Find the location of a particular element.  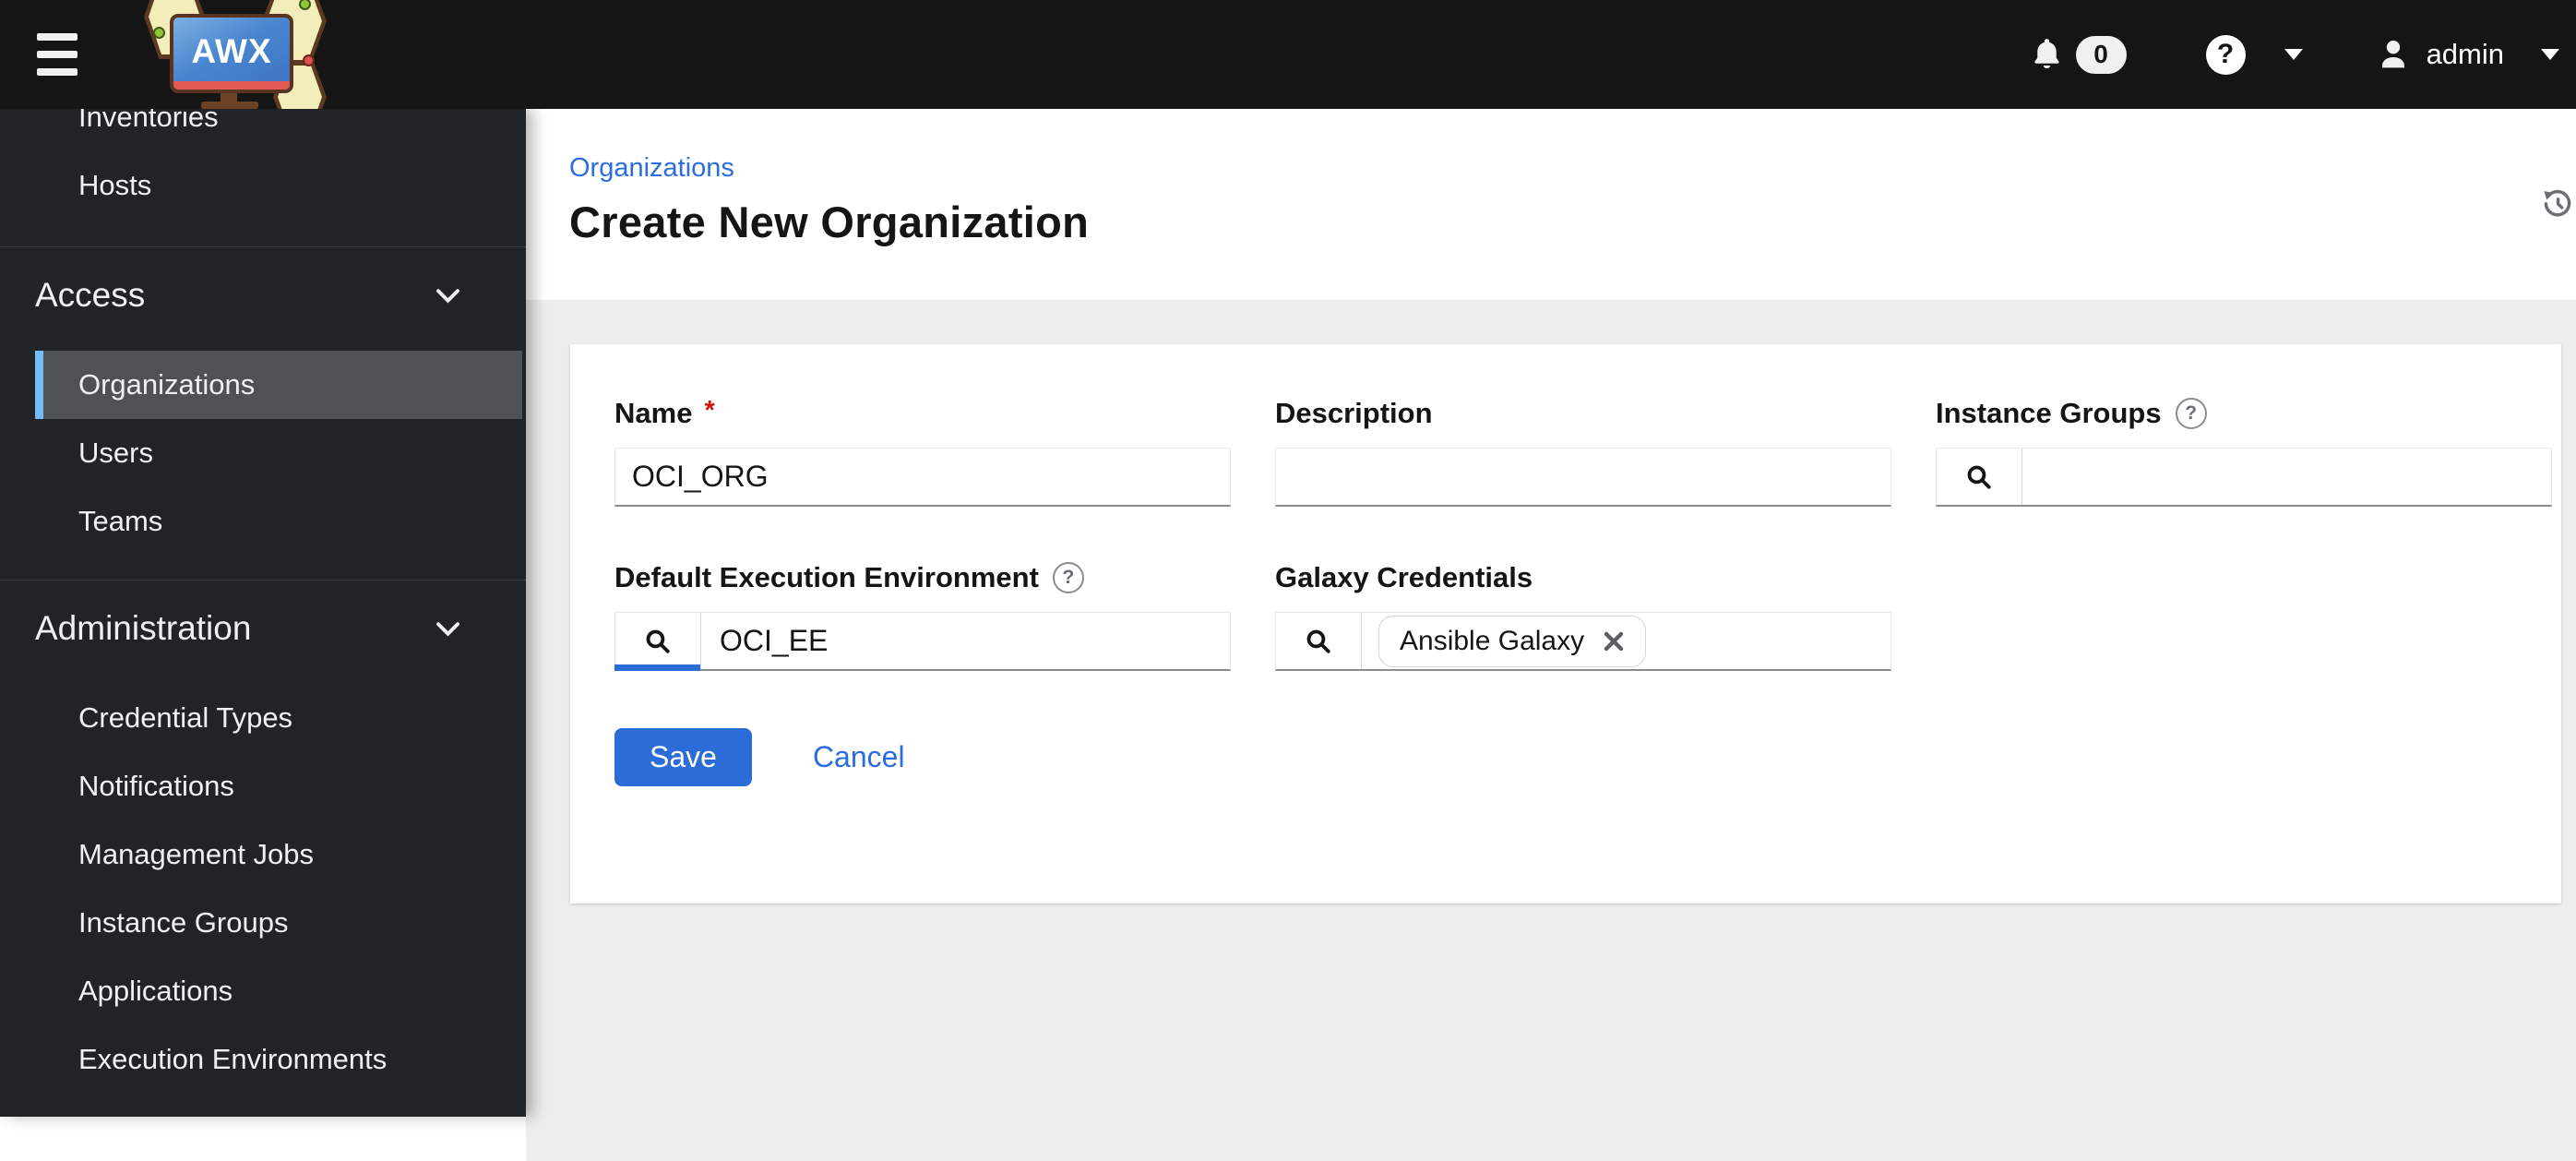

save-button: Save is located at coordinates (683, 757).